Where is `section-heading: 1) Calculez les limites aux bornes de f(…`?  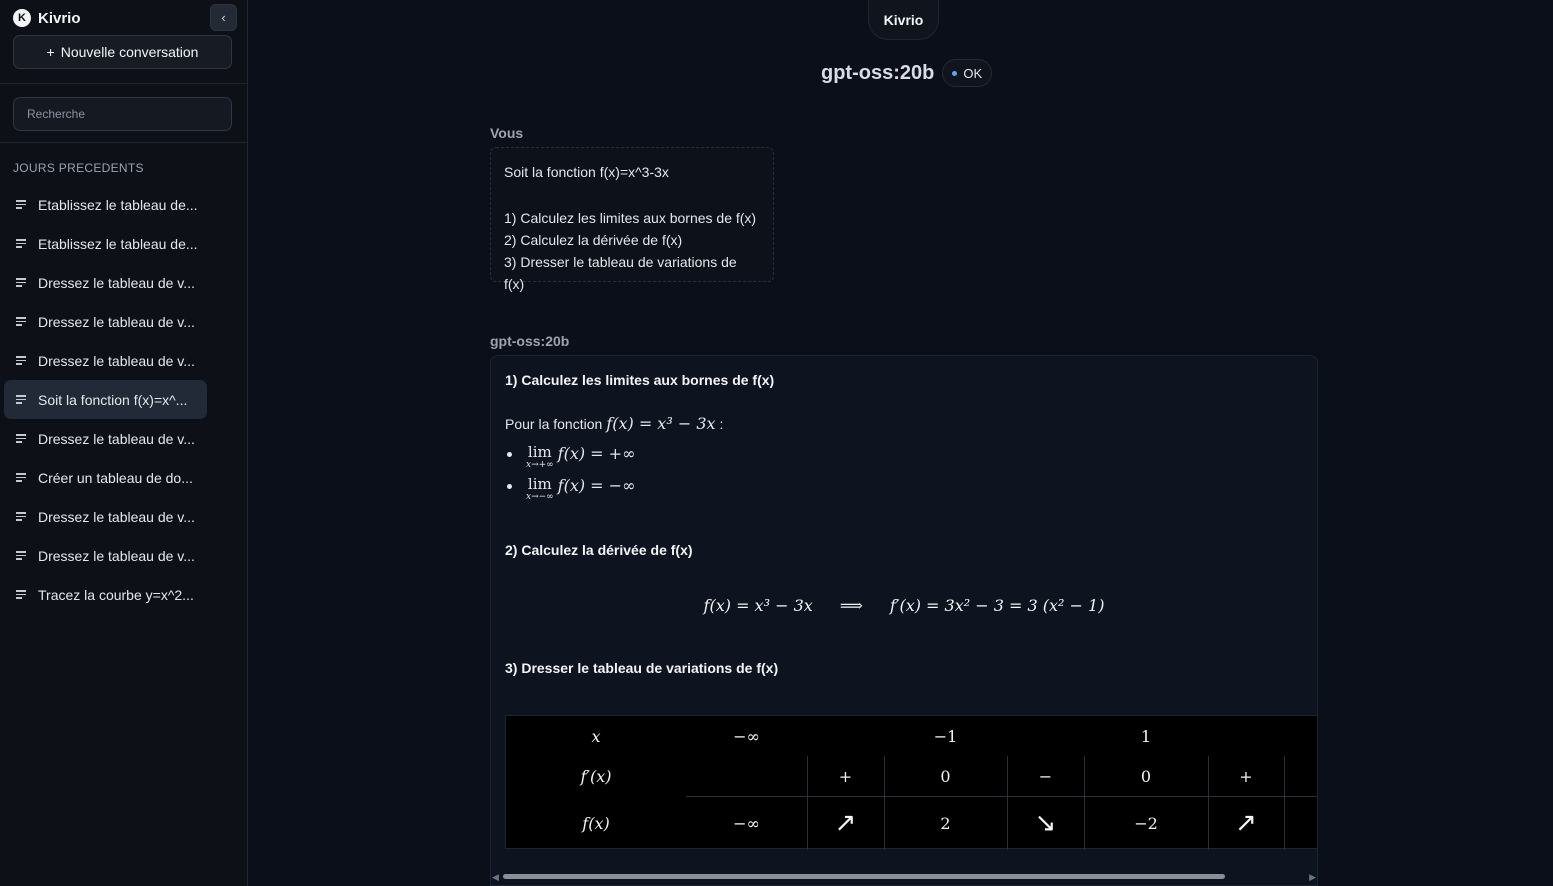
section-heading: 1) Calculez les limites aux bornes de f(… is located at coordinates (640, 380).